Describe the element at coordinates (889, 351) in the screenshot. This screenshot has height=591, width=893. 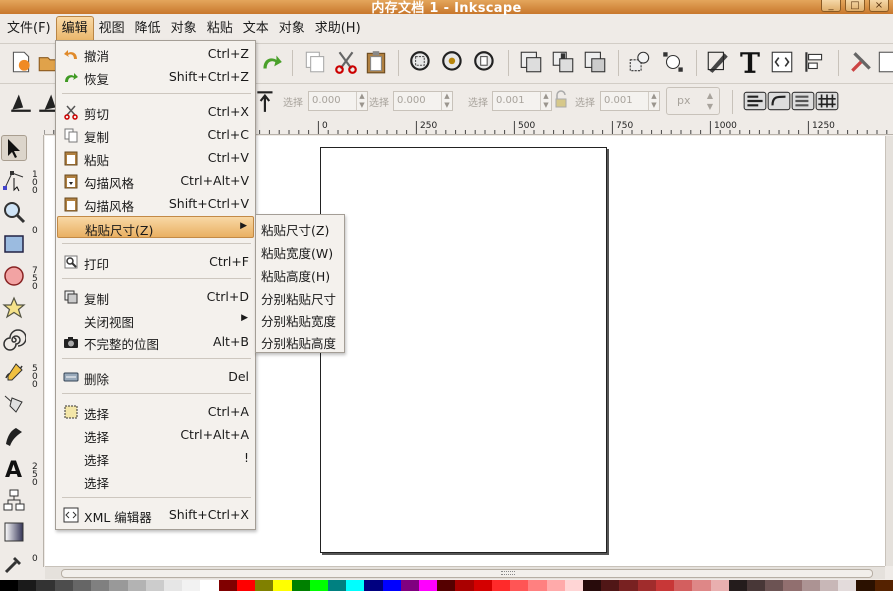
I see `vertical-scrollbar` at that location.